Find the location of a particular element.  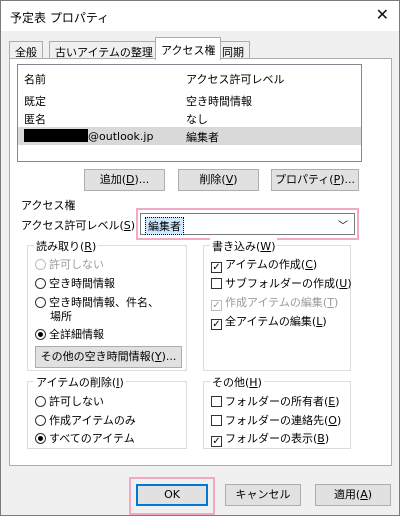

label-text: アクセス許可レベル( is located at coordinates (72, 225).